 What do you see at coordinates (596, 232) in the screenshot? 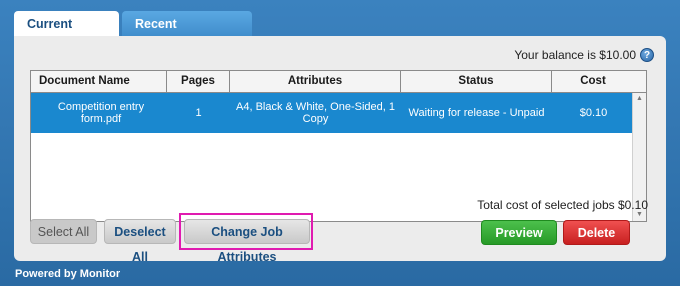
I see `delete-button: Delete` at bounding box center [596, 232].